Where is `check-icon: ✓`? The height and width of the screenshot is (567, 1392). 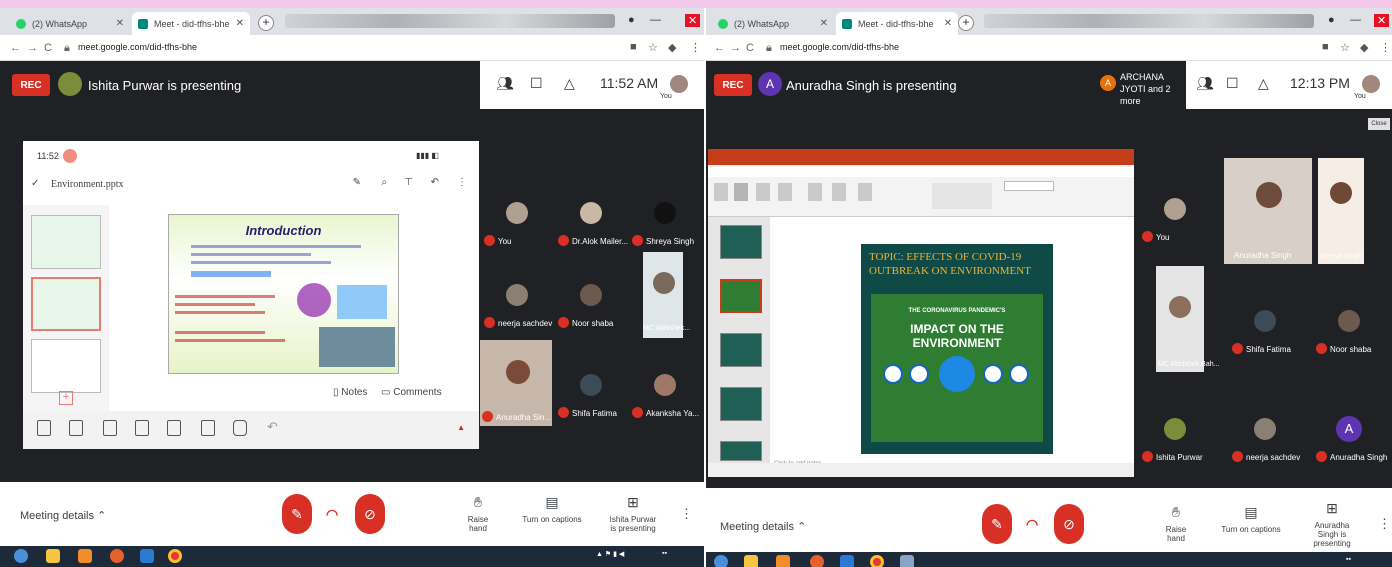
check-icon: ✓ is located at coordinates (35, 183).